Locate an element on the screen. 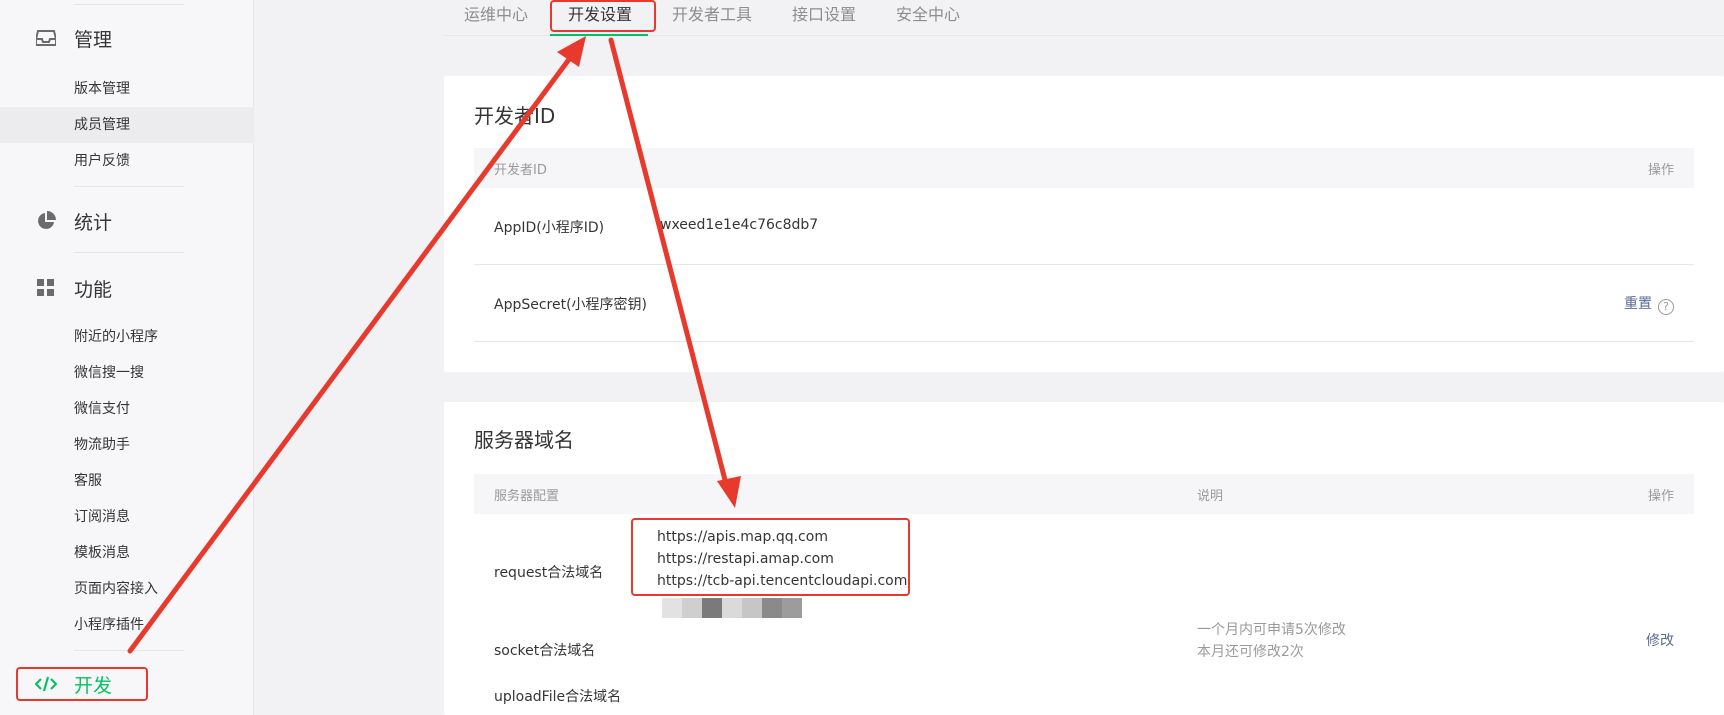 Image resolution: width=1724 pixels, height=715 pixels. column-header-desc: 说明 is located at coordinates (1210, 496).